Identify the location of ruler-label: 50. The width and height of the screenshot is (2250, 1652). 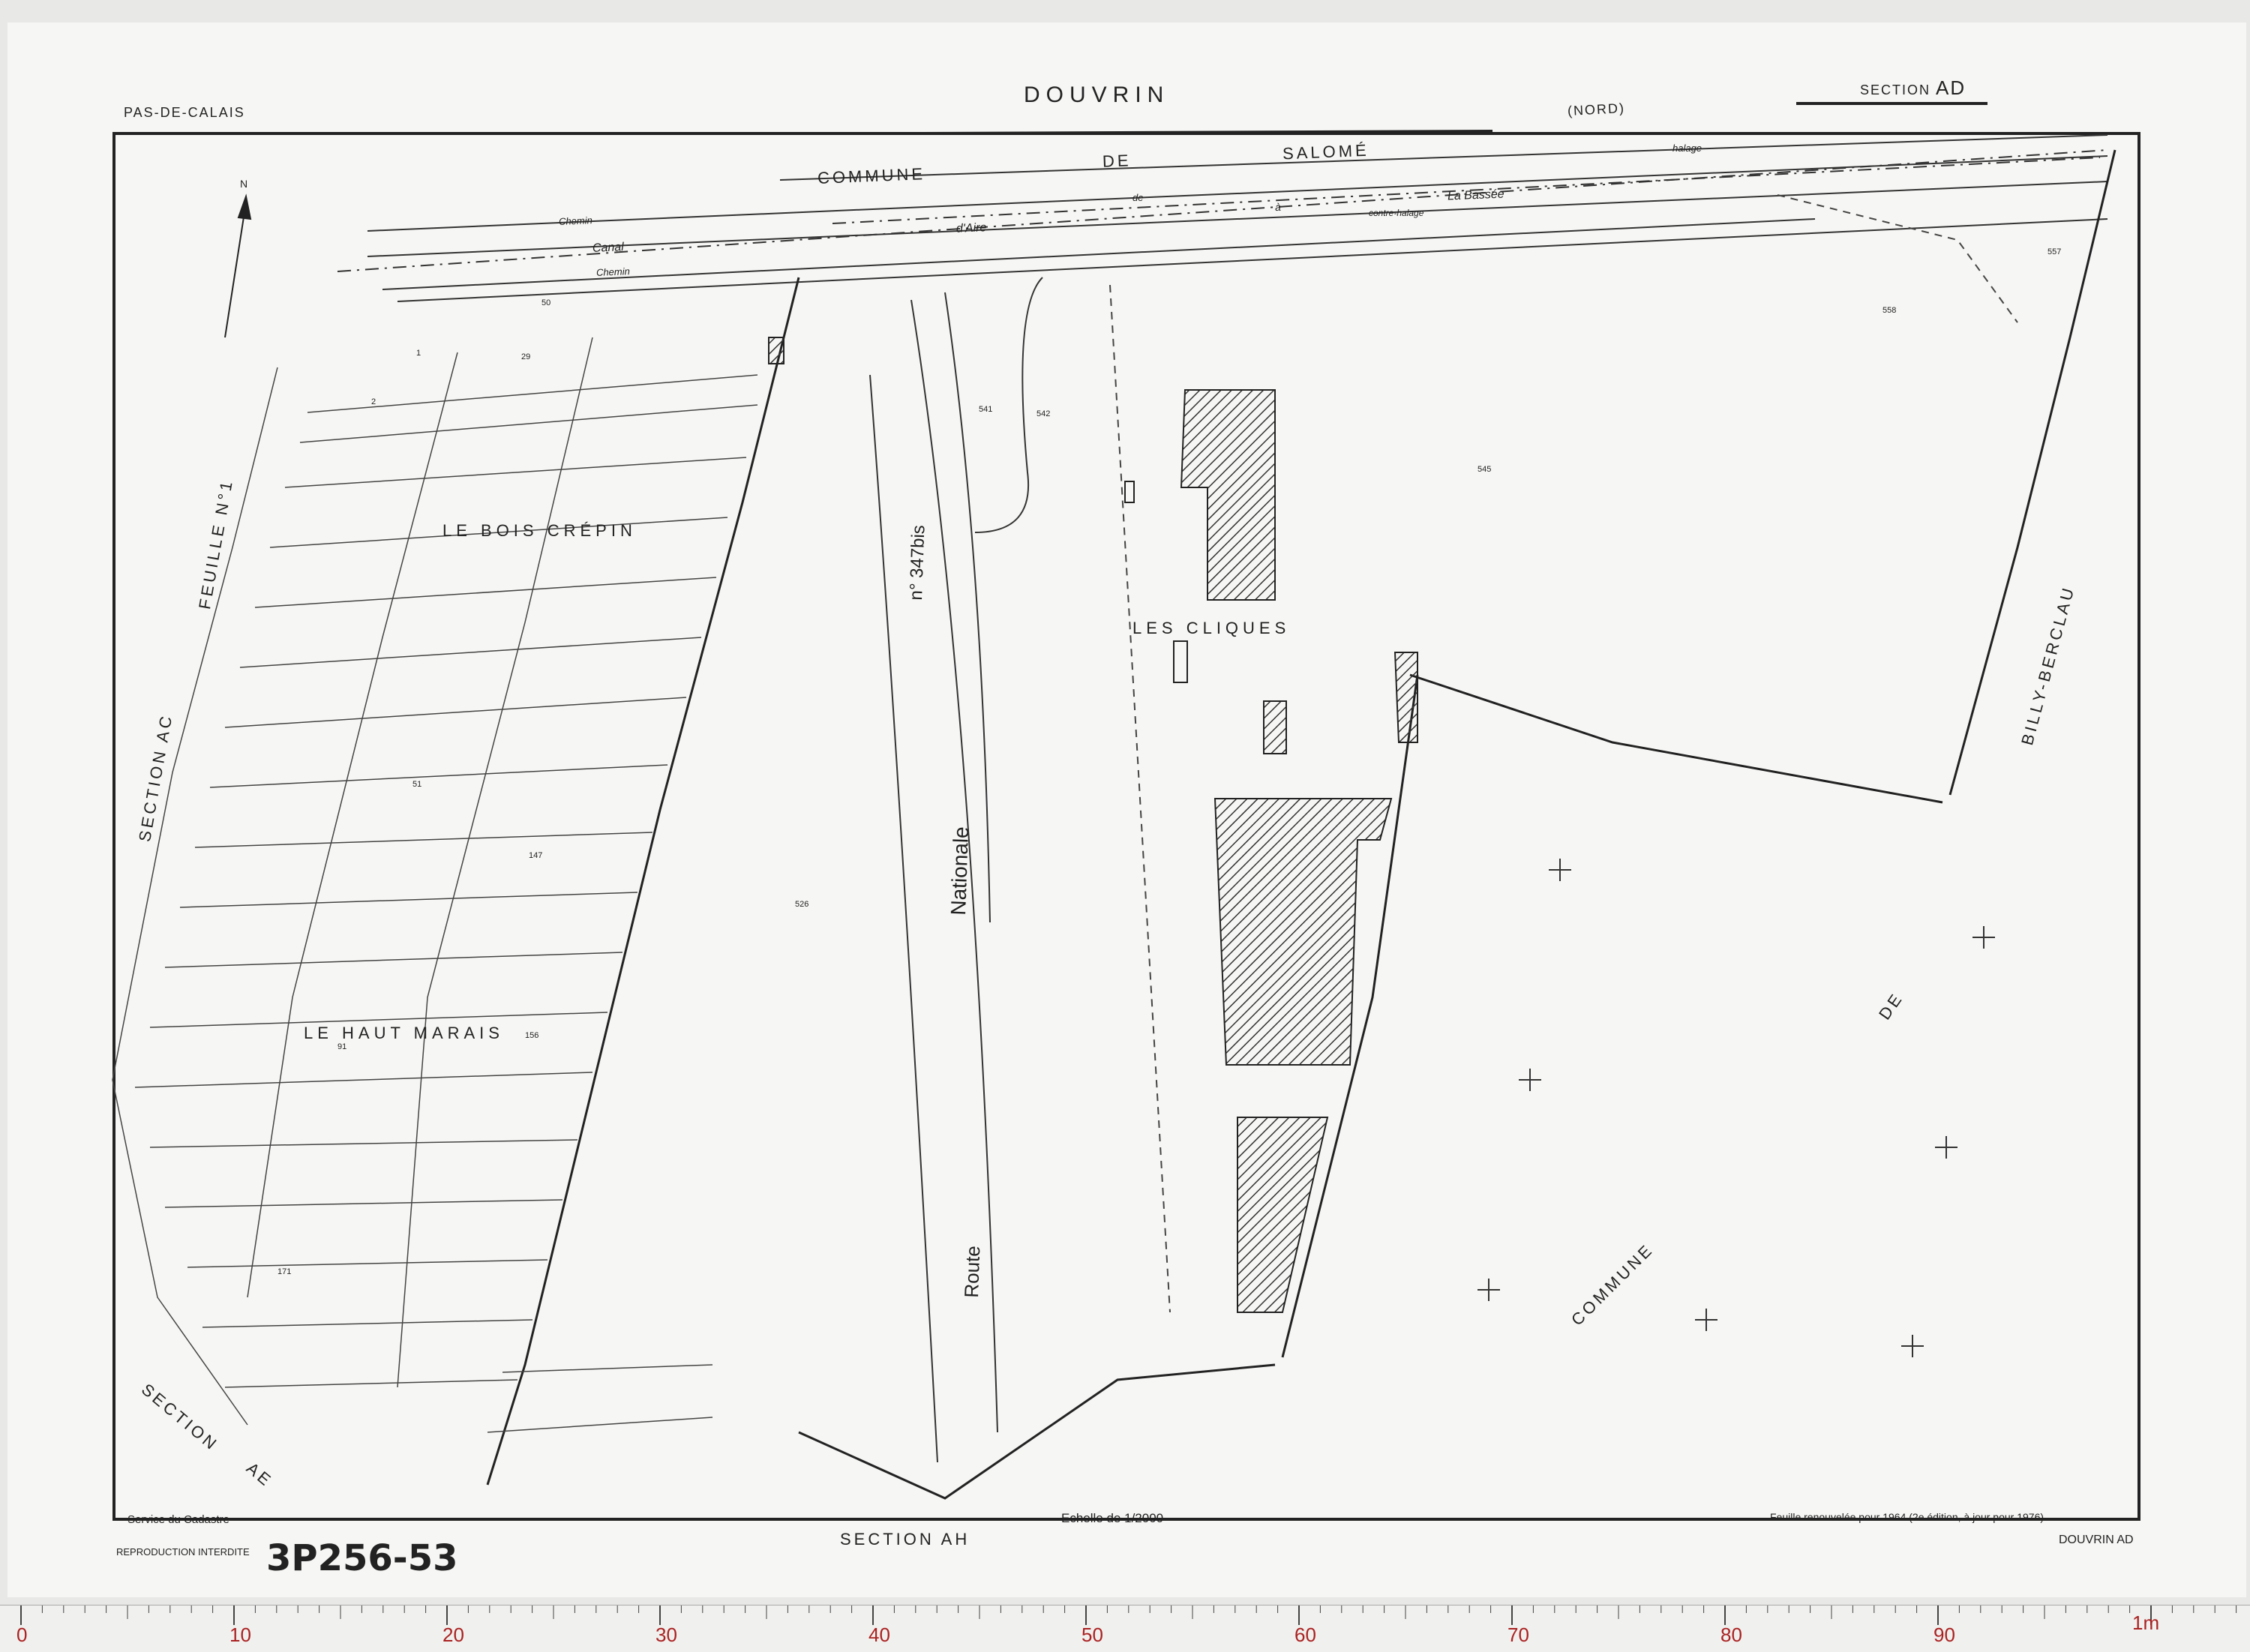
(1092, 1635).